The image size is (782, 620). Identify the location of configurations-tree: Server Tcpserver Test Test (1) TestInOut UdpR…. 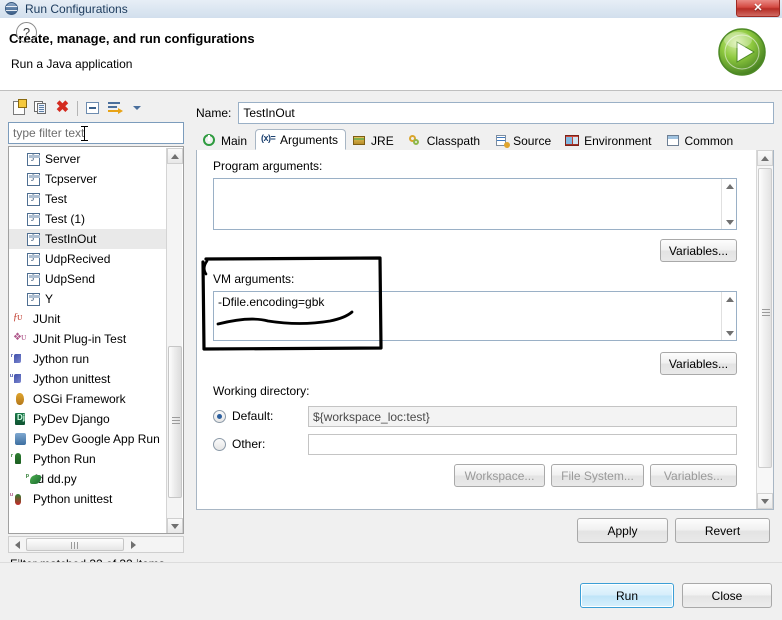
(96, 340).